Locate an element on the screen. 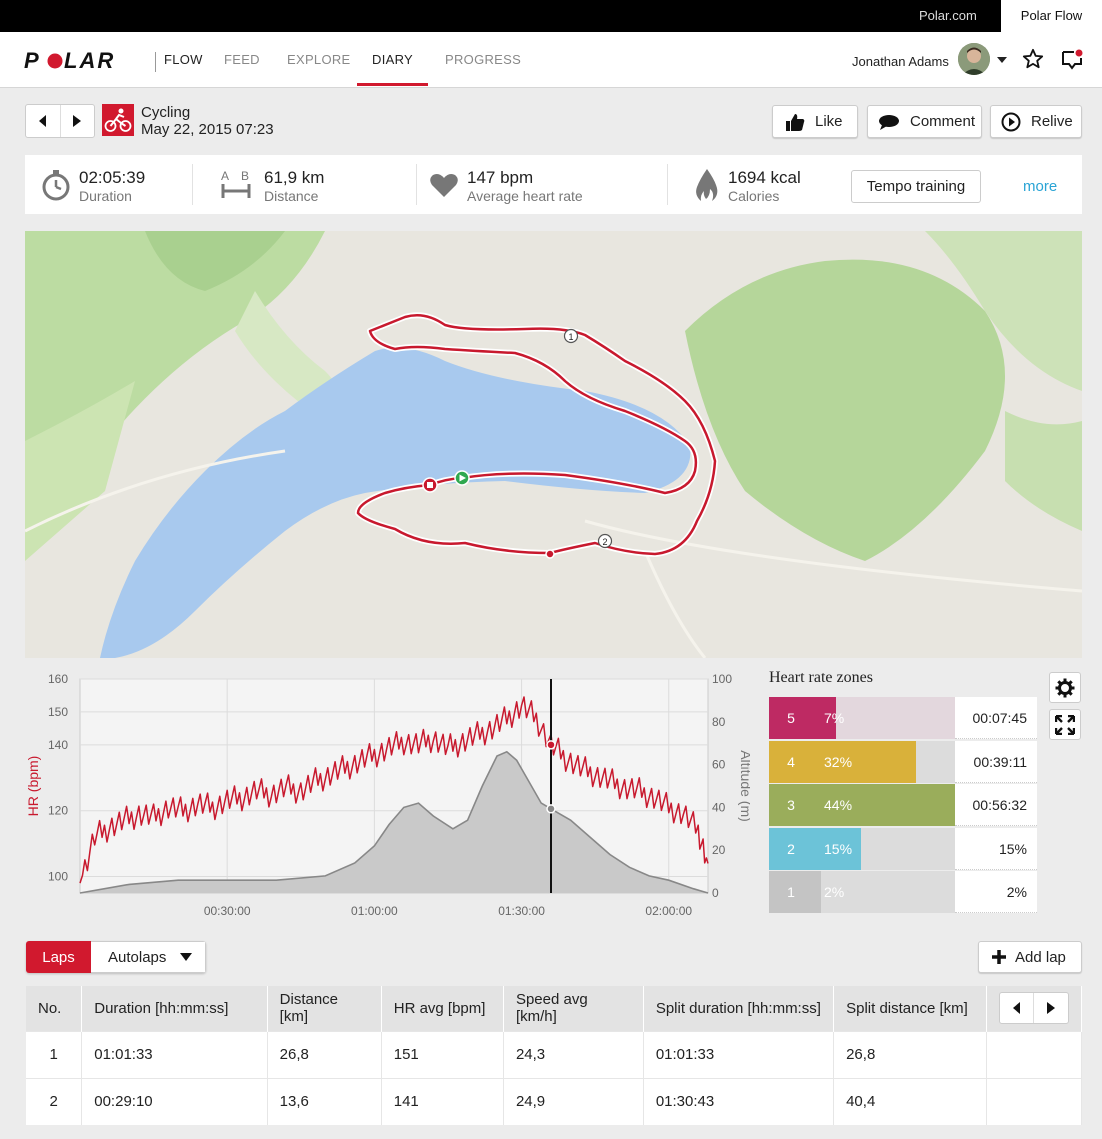 The height and width of the screenshot is (1139, 1102). thumbs-up-icon is located at coordinates (795, 122).